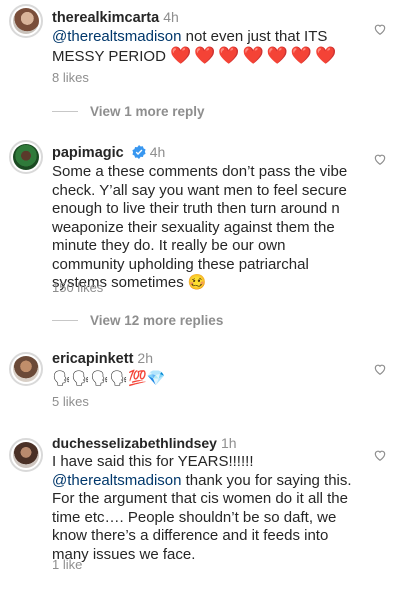 Image resolution: width=410 pixels, height=600 pixels. Describe the element at coordinates (102, 358) in the screenshot. I see `username: ericapinkett 2h` at that location.